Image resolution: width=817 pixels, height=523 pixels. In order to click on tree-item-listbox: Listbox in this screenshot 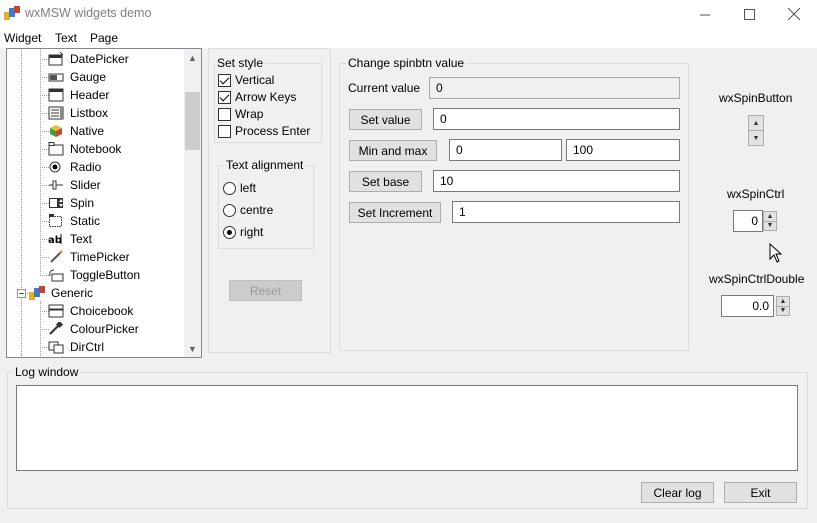, I will do `click(78, 113)`.